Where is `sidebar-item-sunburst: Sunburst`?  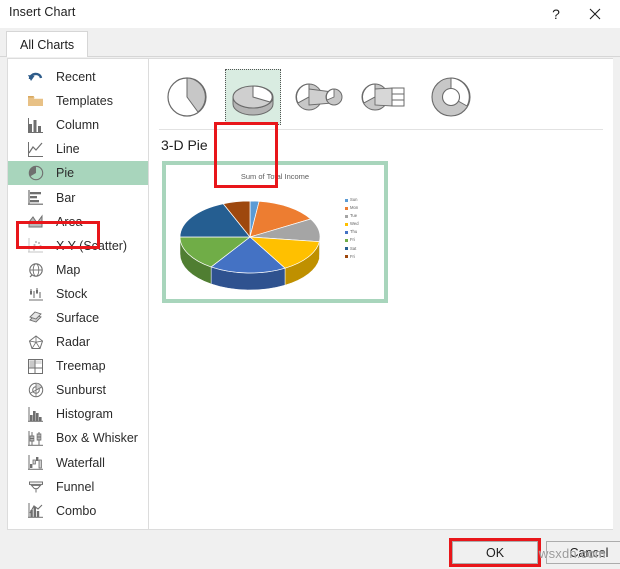 sidebar-item-sunburst: Sunburst is located at coordinates (78, 390).